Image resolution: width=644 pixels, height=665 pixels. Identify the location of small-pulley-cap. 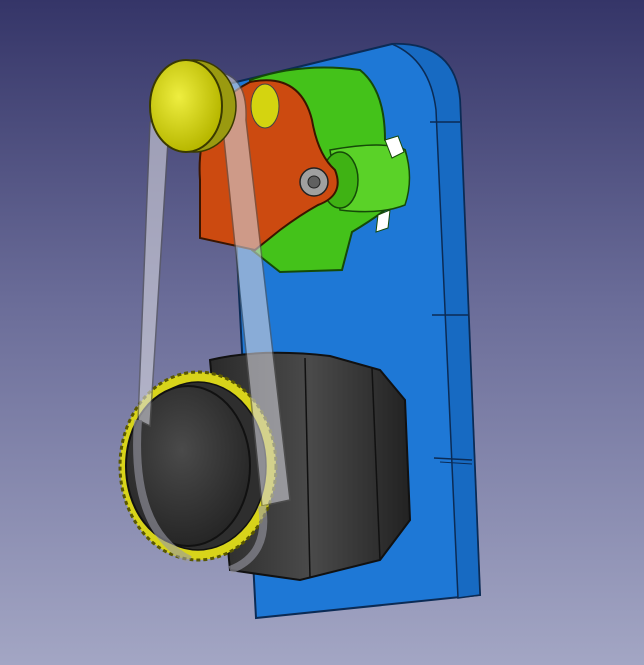
(193, 106).